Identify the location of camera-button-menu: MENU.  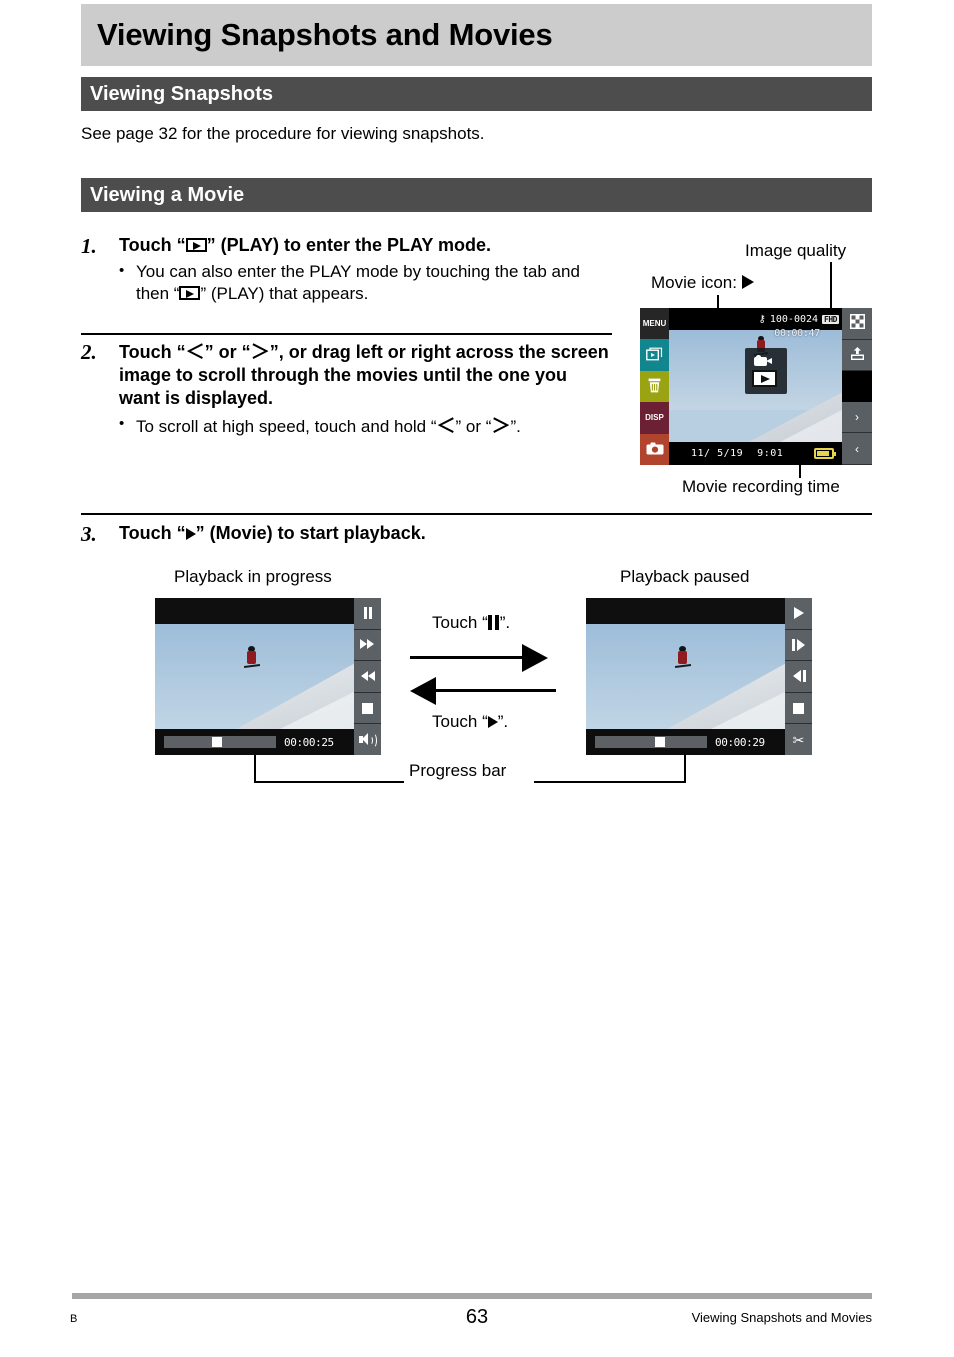
(654, 324).